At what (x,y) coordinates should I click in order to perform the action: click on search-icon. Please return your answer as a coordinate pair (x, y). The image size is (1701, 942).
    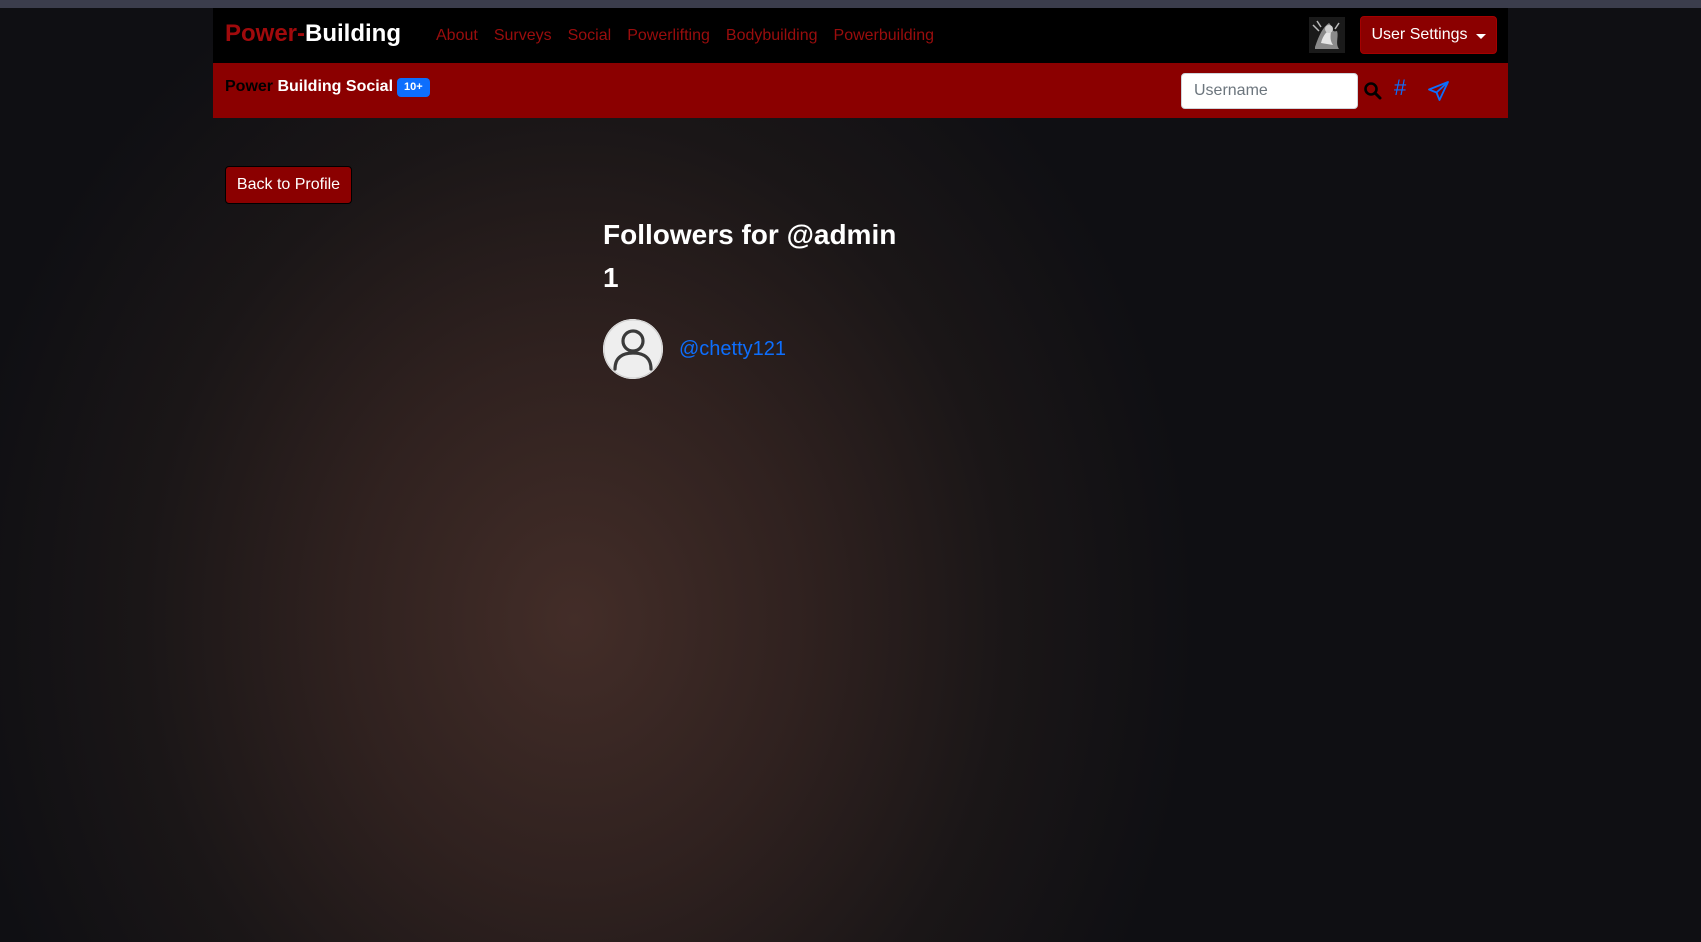
    Looking at the image, I should click on (1373, 91).